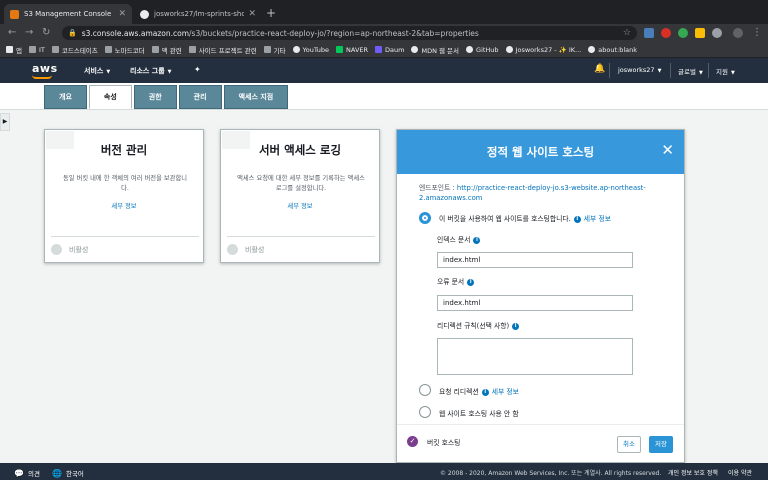  I want to click on redirect-rules-label: 리디렉션 규칙(선택 사항) i, so click(478, 325).